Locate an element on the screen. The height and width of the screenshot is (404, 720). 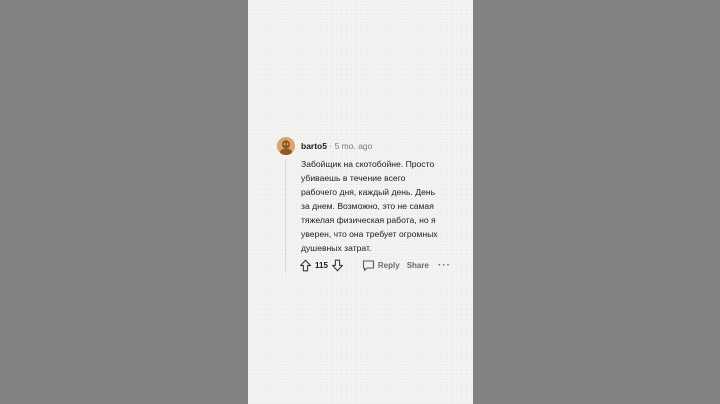
comment-actions: 115 Reply Share ··· is located at coordinates (375, 265).